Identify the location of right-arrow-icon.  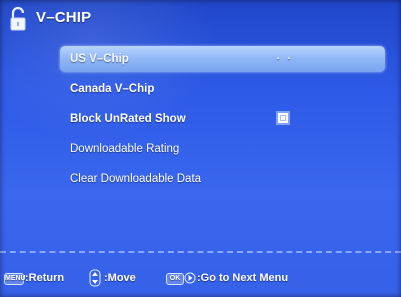
(190, 278).